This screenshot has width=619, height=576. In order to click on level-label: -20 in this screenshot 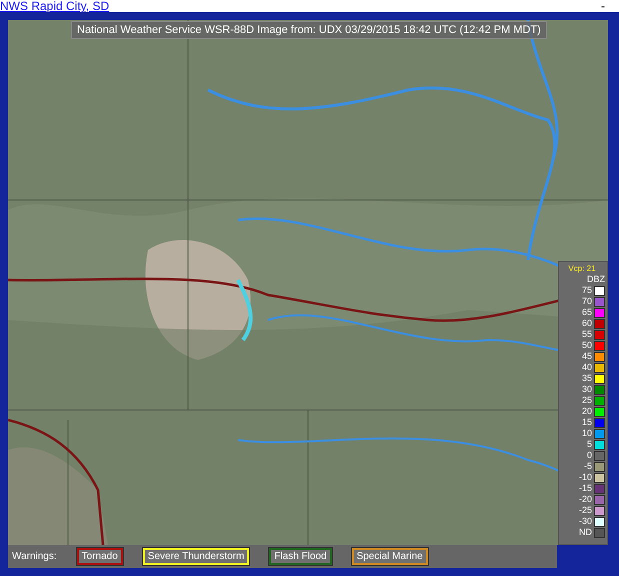, I will do `click(585, 499)`.